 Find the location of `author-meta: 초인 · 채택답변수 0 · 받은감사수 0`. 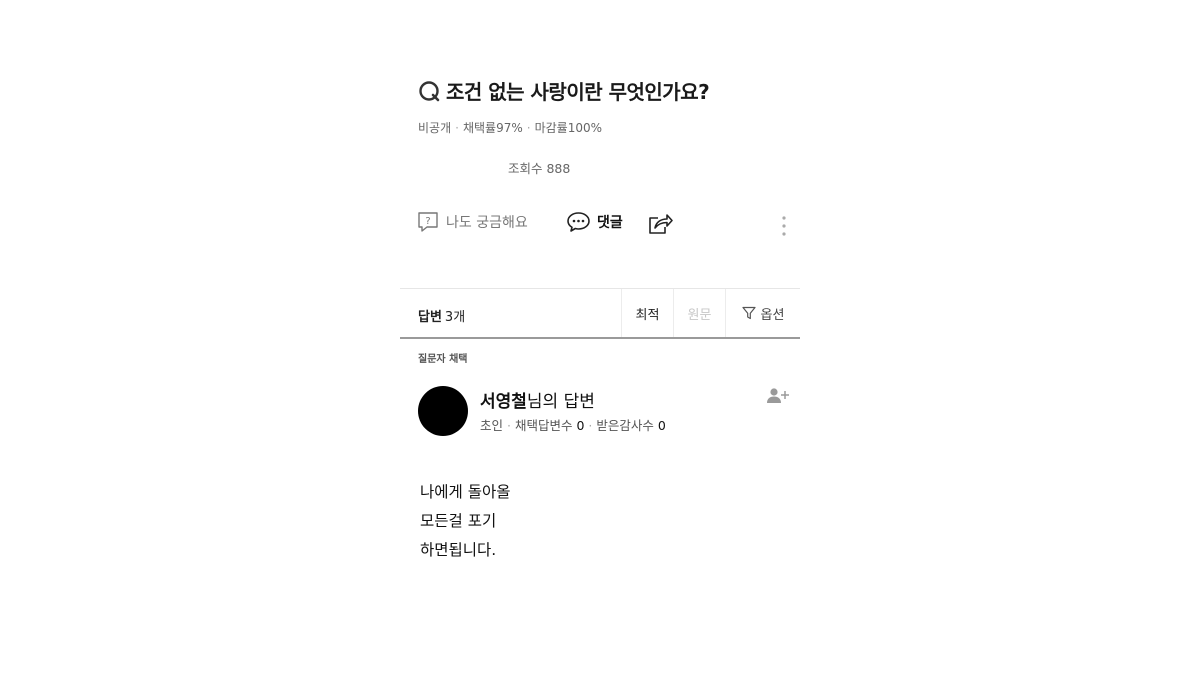

author-meta: 초인 · 채택답변수 0 · 받은감사수 0 is located at coordinates (573, 425).